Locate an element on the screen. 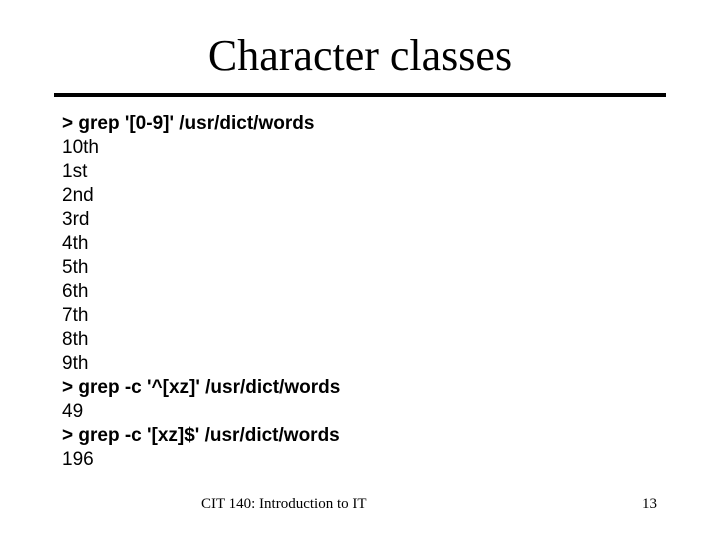  command-line: > grep '[0-9]' /usr/dict/words is located at coordinates (188, 123).